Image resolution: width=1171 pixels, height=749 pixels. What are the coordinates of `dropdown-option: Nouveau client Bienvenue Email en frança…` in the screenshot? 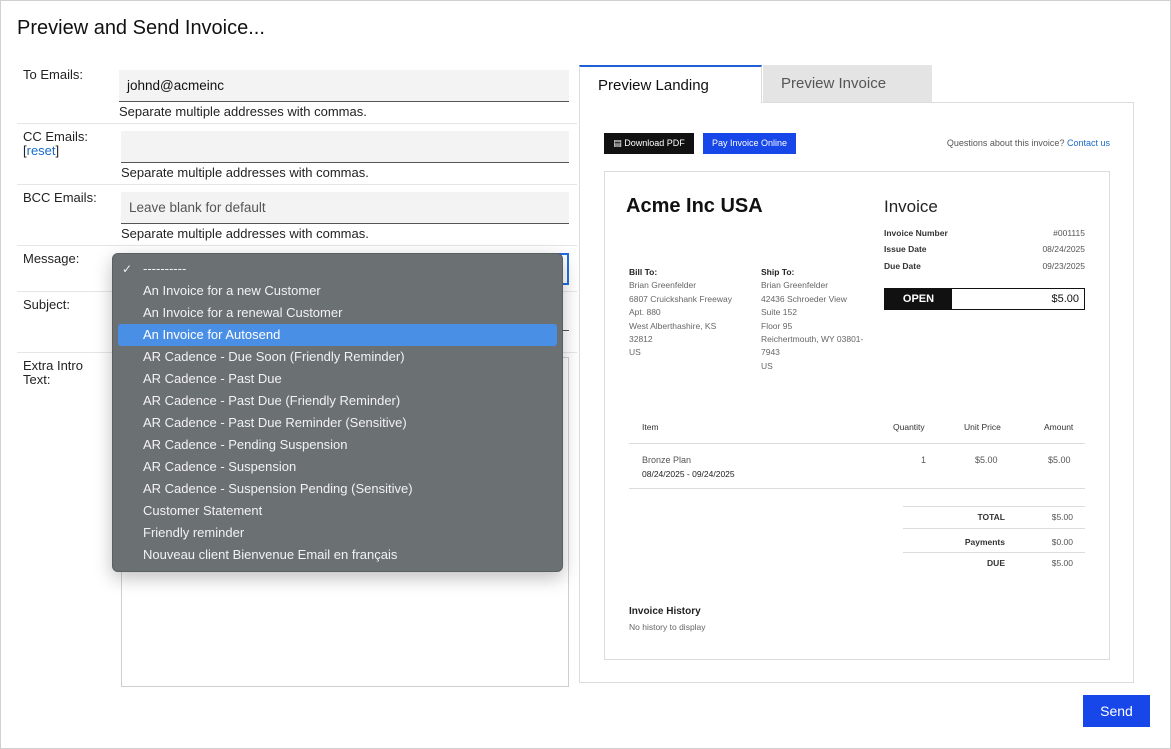 It's located at (337, 555).